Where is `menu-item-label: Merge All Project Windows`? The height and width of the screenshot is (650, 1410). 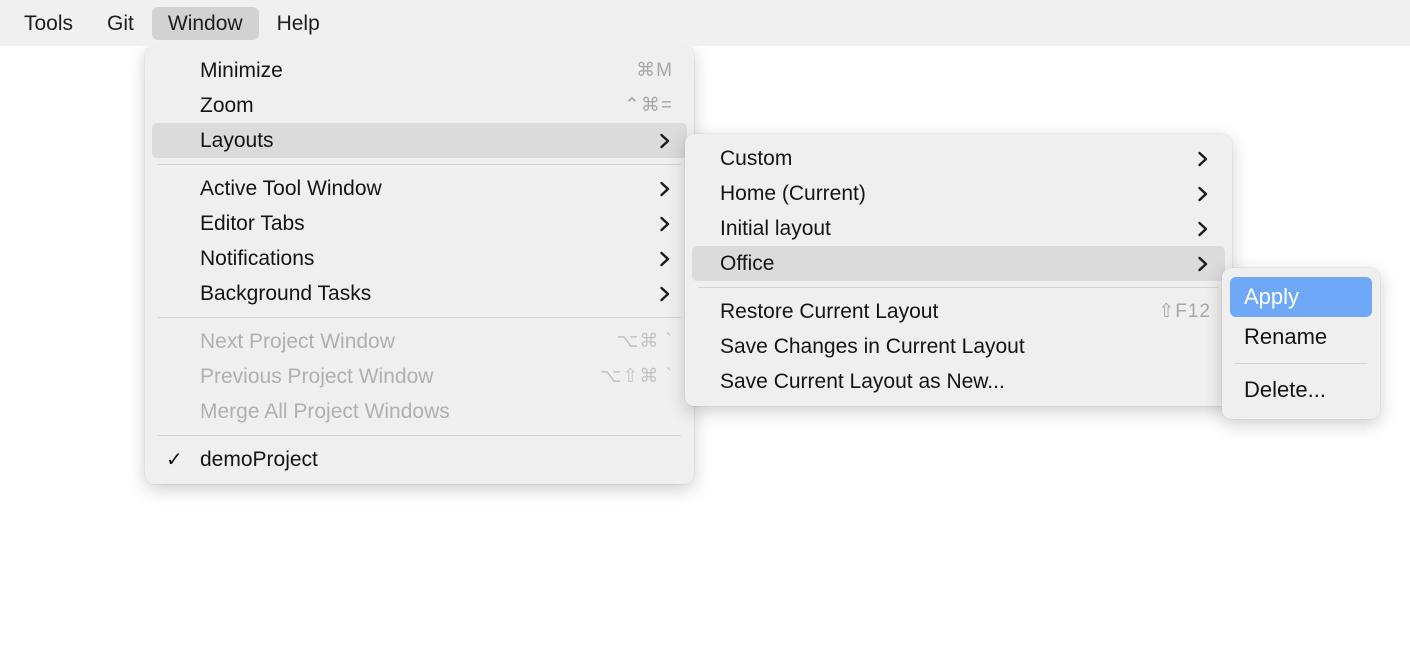
menu-item-label: Merge All Project Windows is located at coordinates (325, 411).